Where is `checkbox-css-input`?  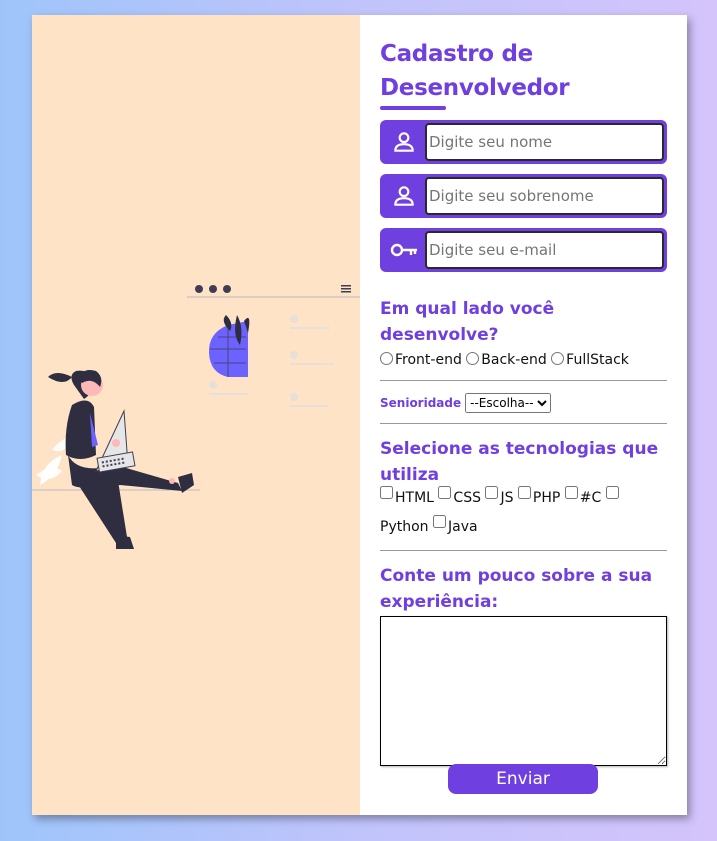 checkbox-css-input is located at coordinates (445, 492).